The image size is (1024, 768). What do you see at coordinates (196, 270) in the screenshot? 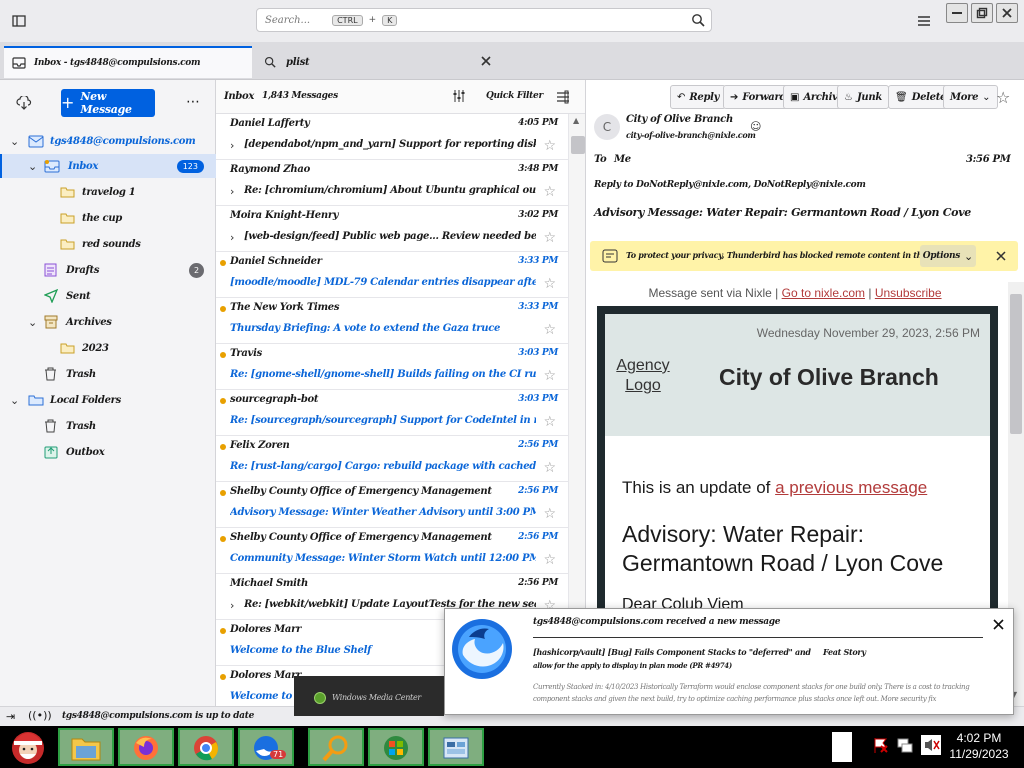
I see `drafts-count-badge: 2` at bounding box center [196, 270].